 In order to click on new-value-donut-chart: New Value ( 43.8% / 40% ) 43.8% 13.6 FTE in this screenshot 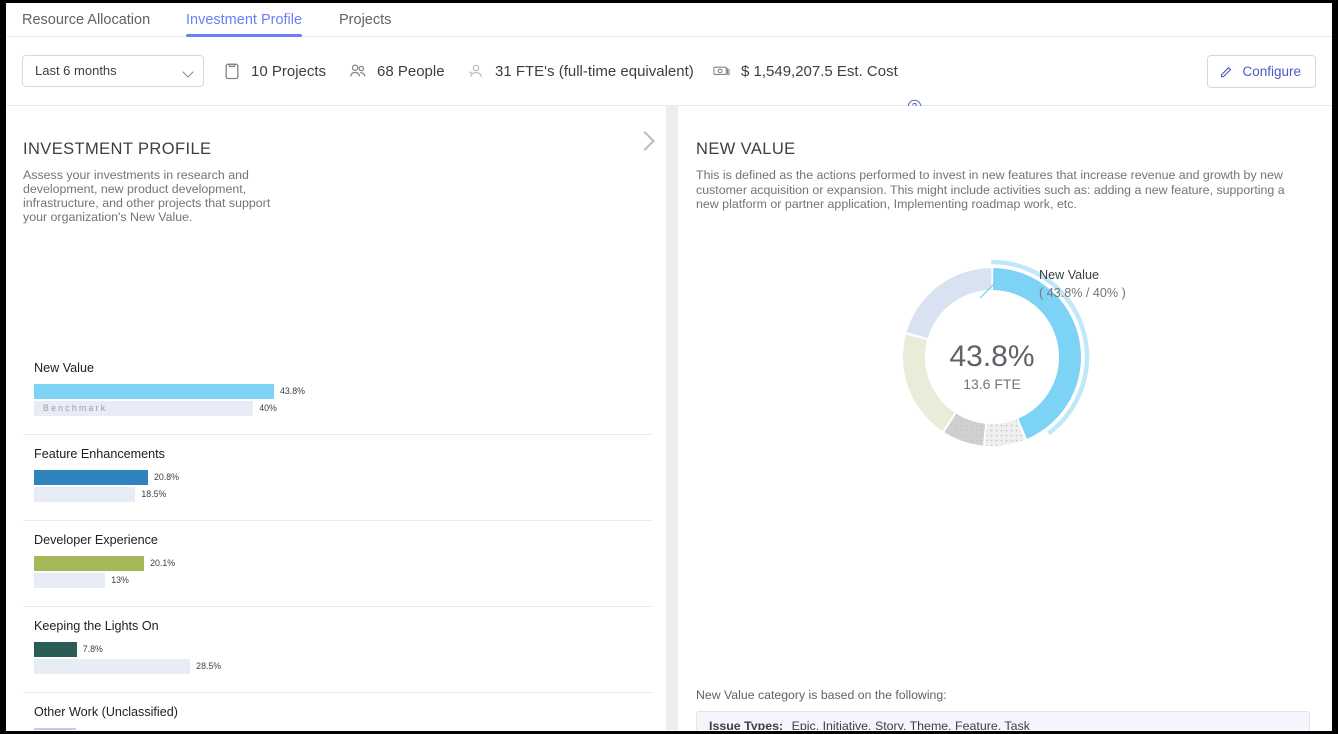, I will do `click(1014, 352)`.